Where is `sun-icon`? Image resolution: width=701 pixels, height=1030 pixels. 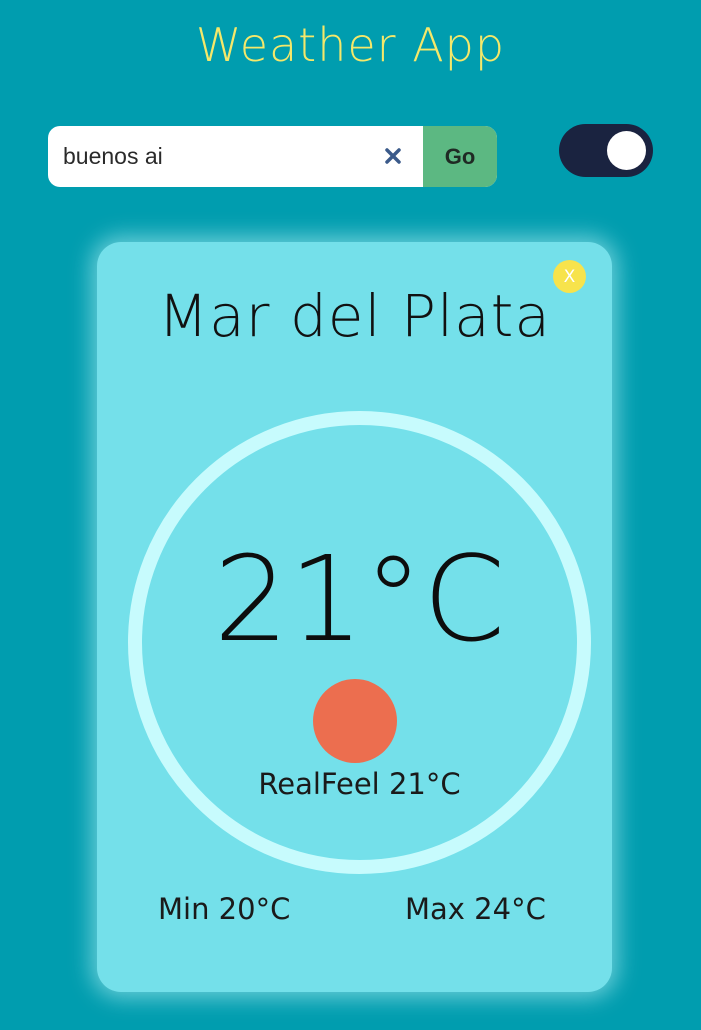
sun-icon is located at coordinates (355, 721).